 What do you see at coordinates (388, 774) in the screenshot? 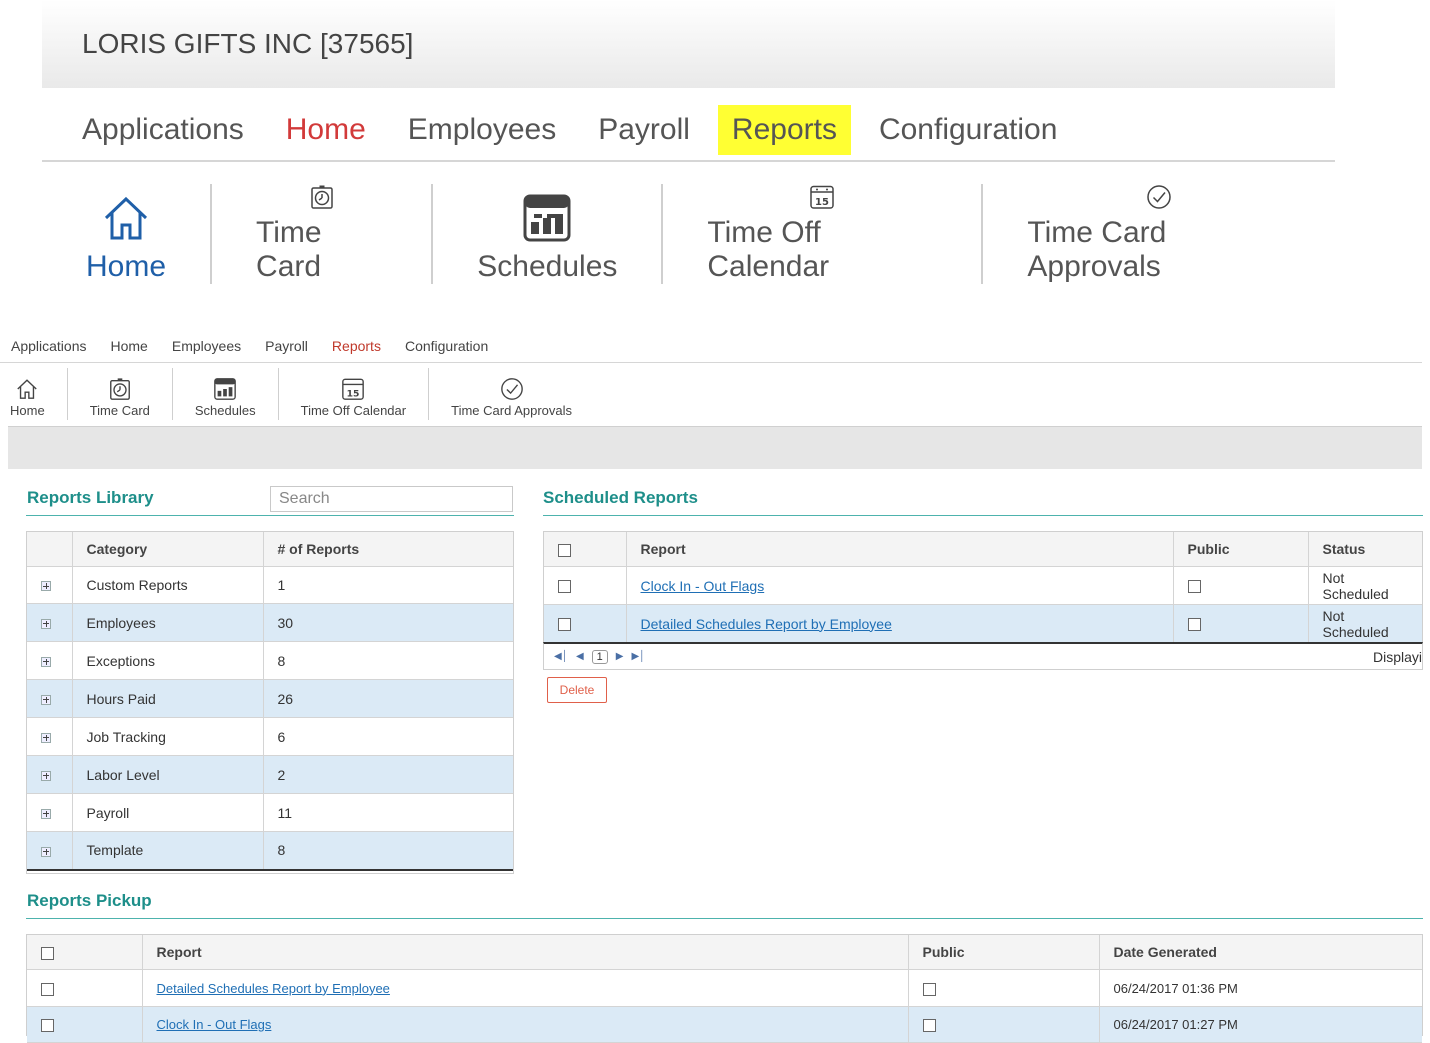
I see `count-cell: 2` at bounding box center [388, 774].